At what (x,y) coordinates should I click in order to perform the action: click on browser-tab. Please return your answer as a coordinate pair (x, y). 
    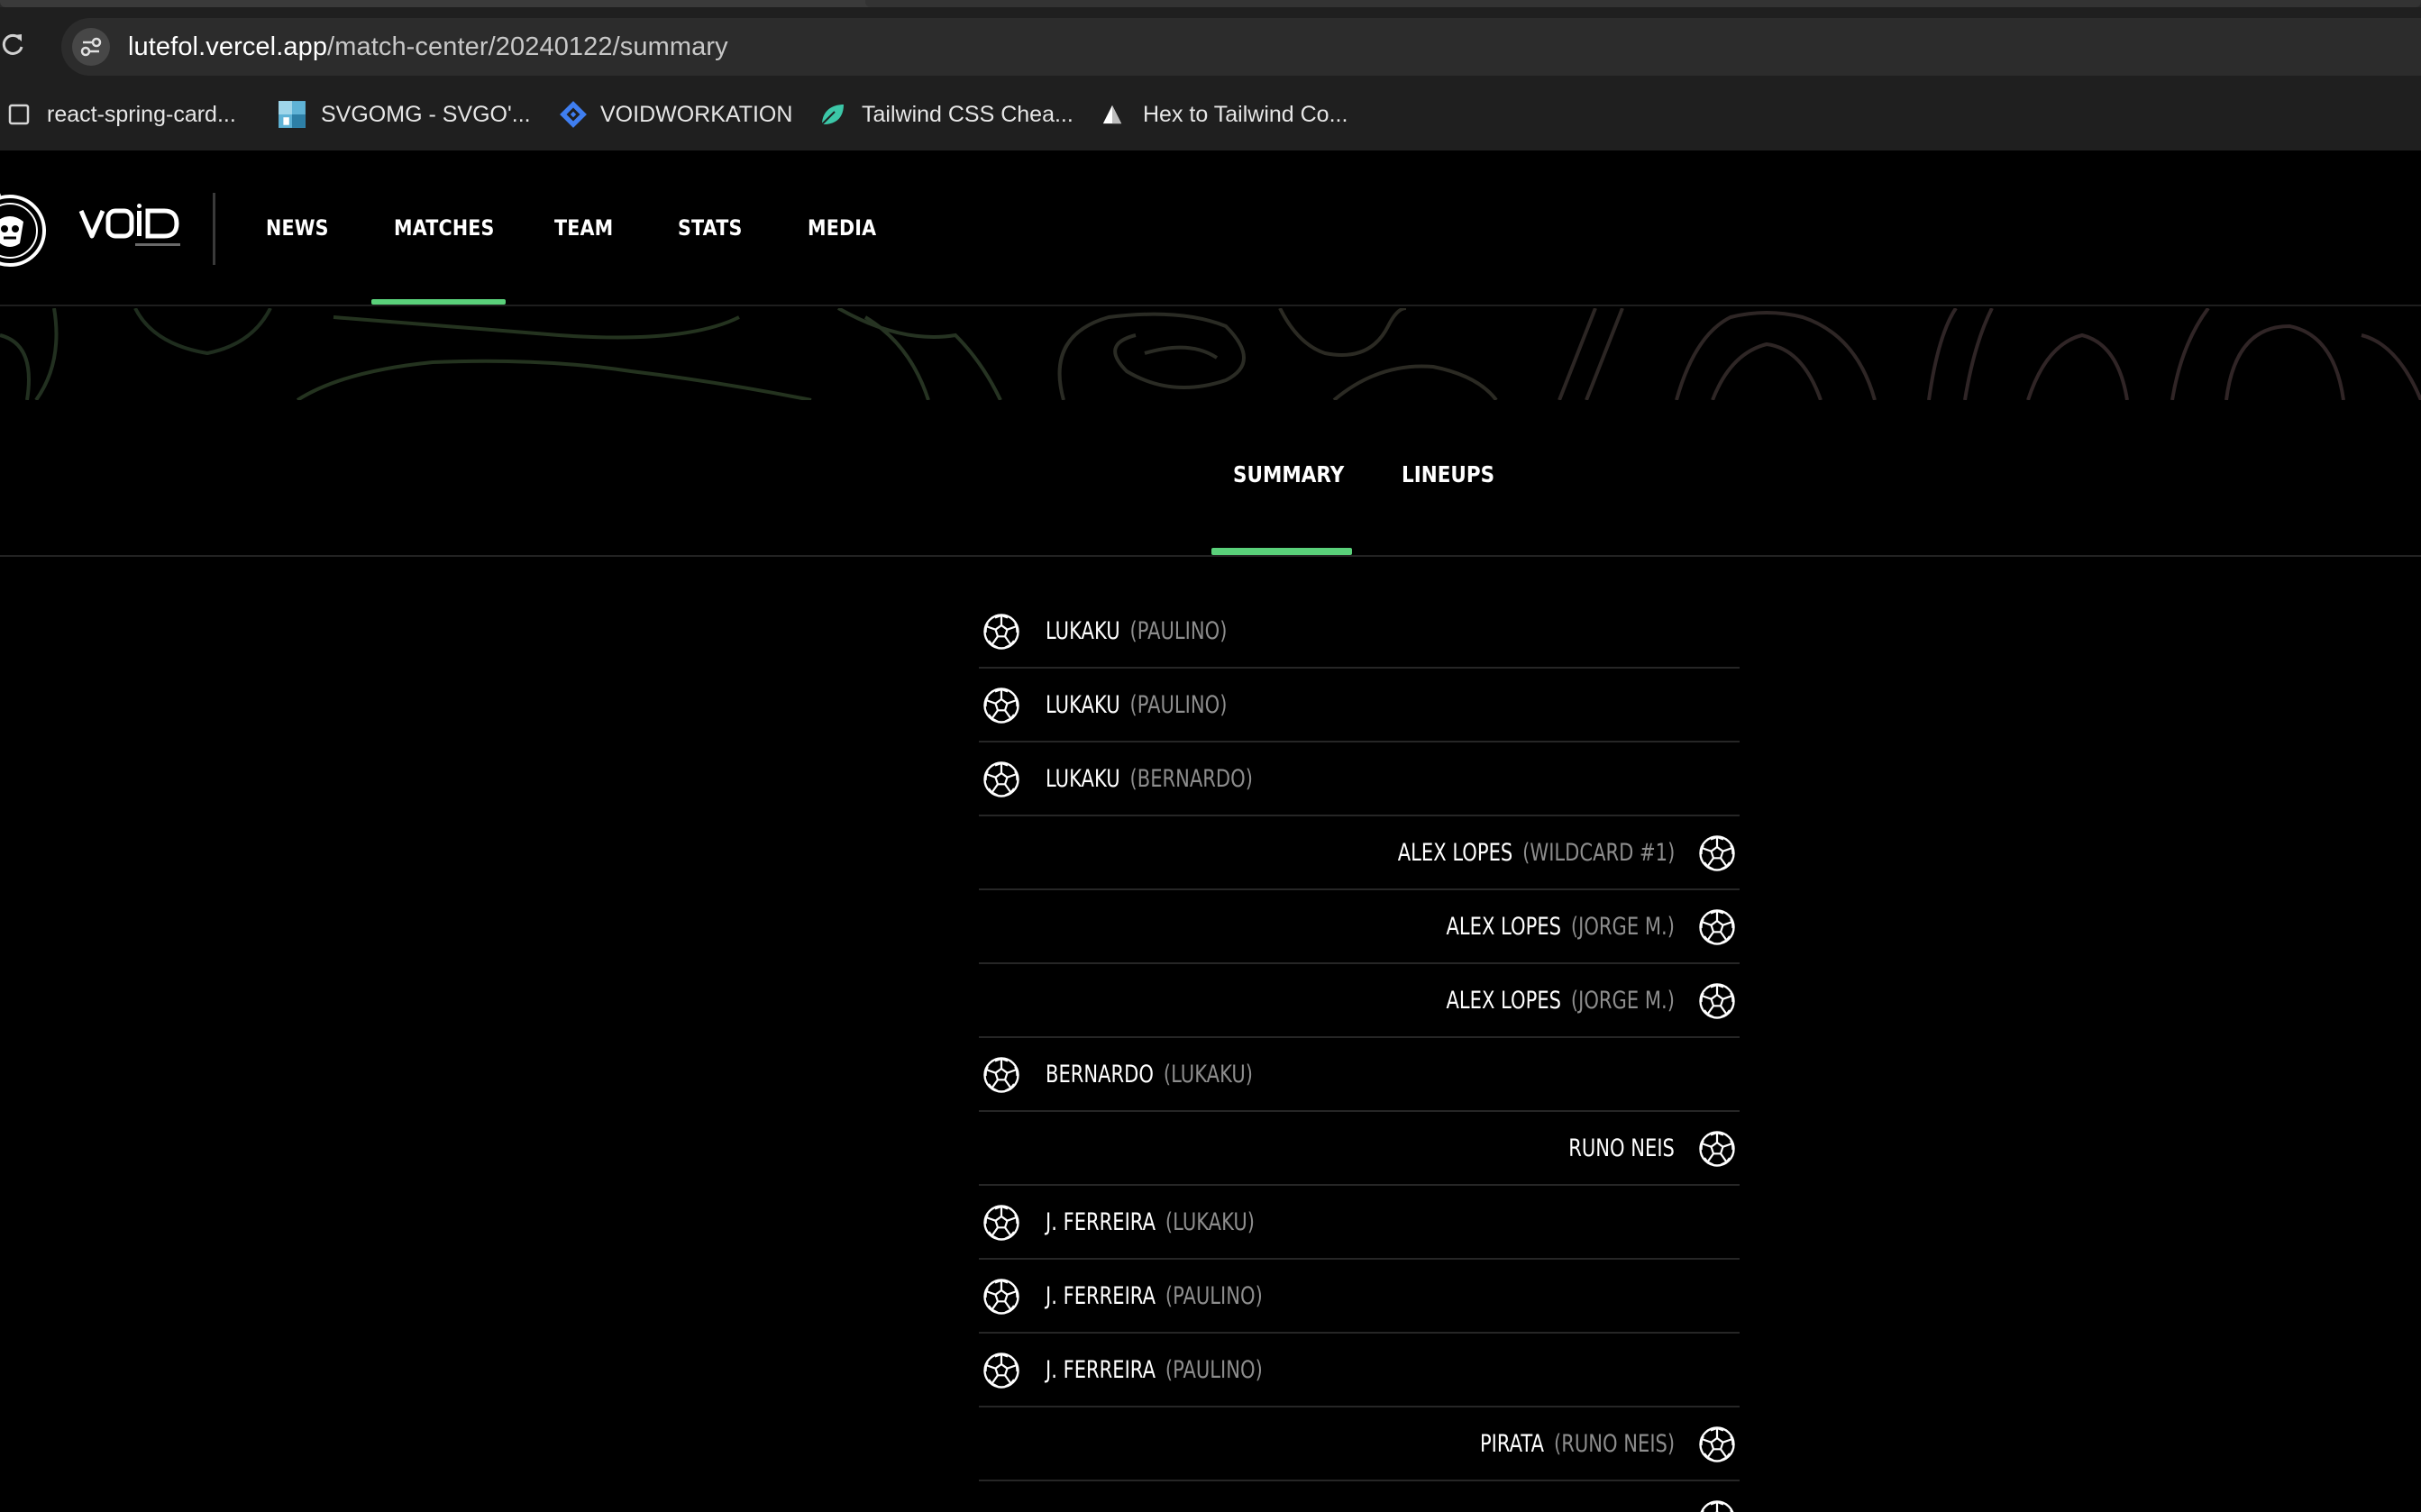
    Looking at the image, I should click on (1643, 3).